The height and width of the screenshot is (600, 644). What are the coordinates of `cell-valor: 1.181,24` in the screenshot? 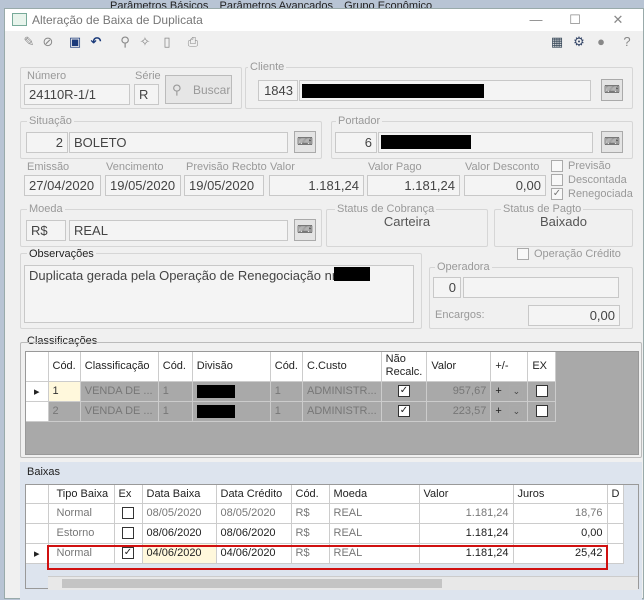 It's located at (466, 533).